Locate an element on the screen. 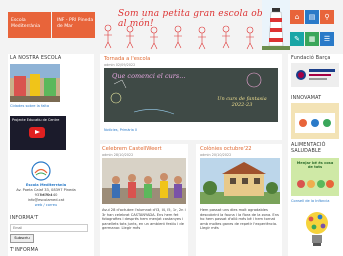 The height and width of the screenshot is (256, 343). section-title-tinforma: T'INFORMA is located at coordinates (24, 250).